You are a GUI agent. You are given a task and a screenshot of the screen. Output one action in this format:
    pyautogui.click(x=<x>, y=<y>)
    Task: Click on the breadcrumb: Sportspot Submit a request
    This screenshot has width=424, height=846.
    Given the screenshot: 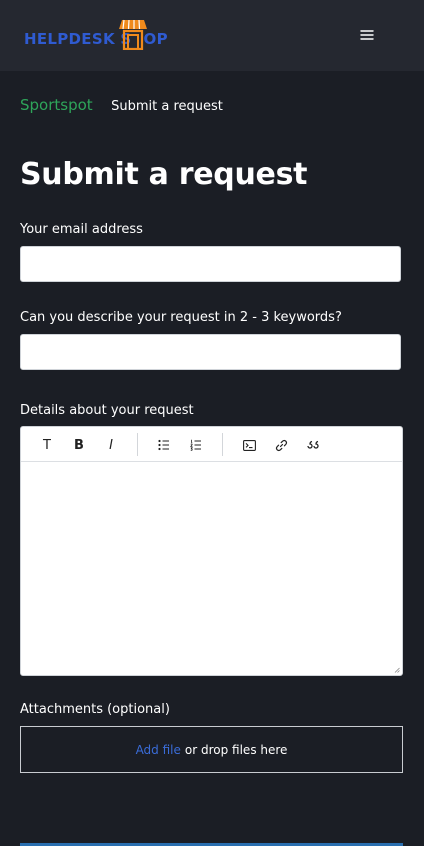 What is the action you would take?
    pyautogui.click(x=121, y=105)
    